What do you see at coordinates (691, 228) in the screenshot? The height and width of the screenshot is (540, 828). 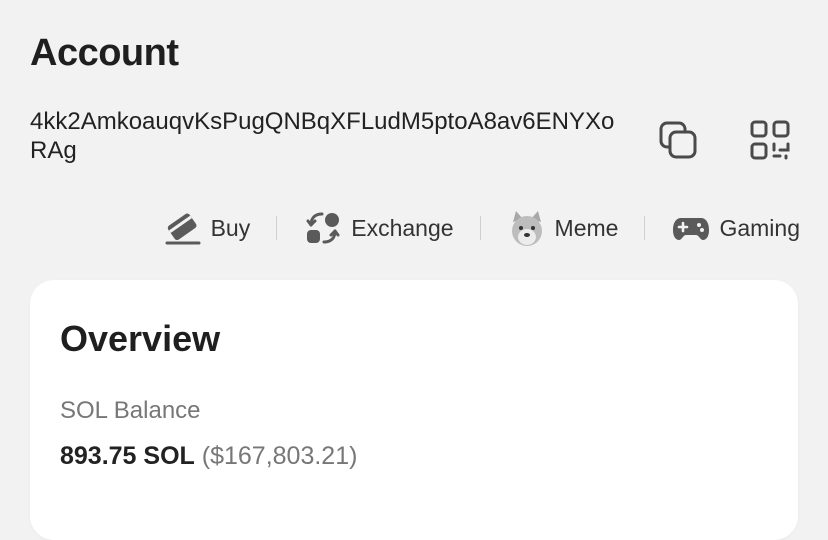 I see `gamepad-icon` at bounding box center [691, 228].